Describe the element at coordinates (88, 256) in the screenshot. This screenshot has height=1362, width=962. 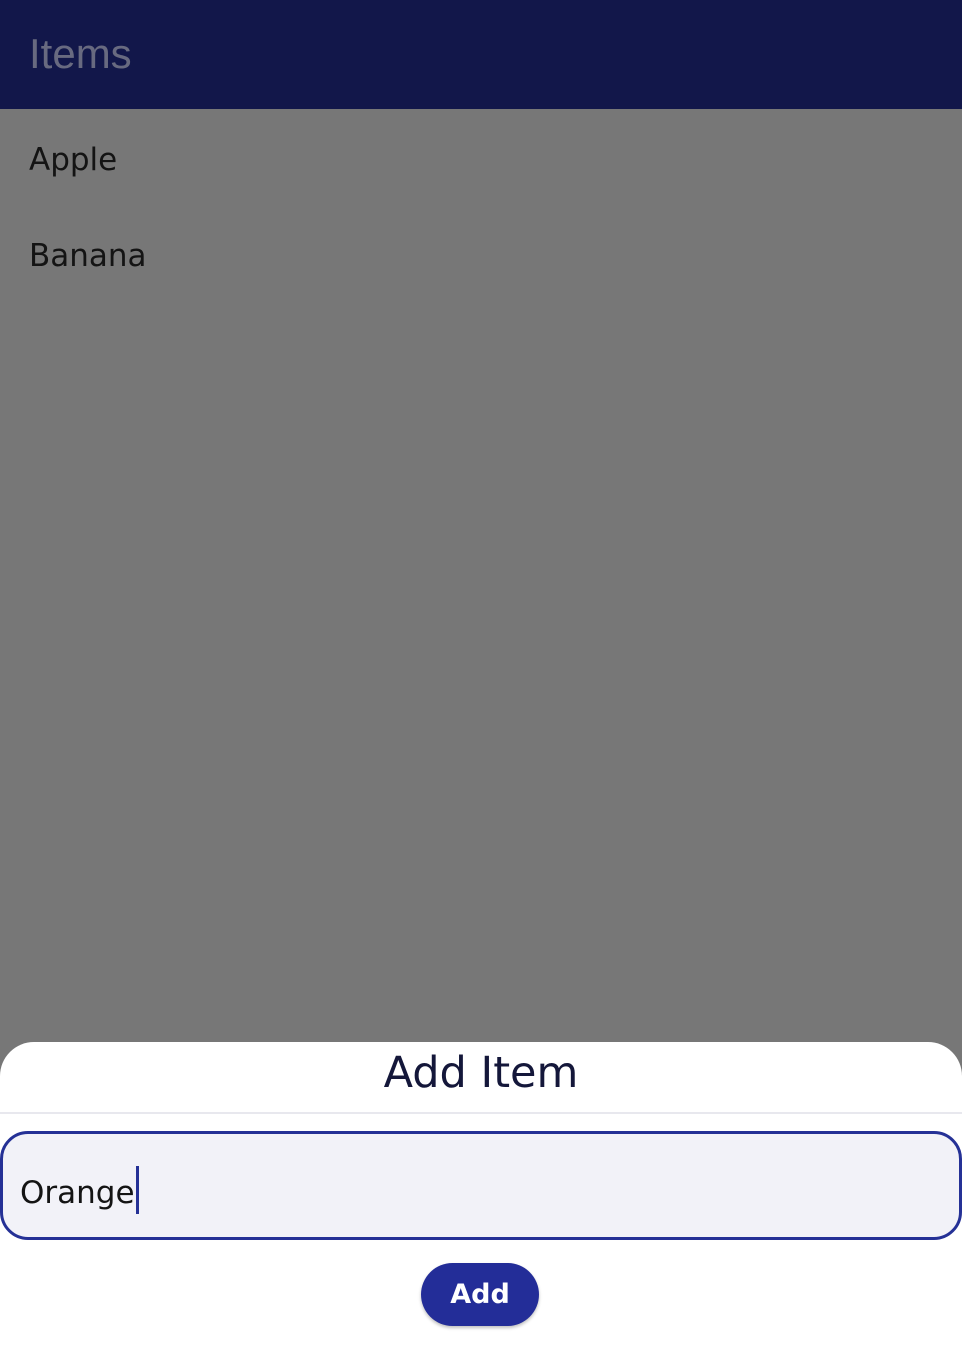
I see `list-item-banana: Banana` at that location.